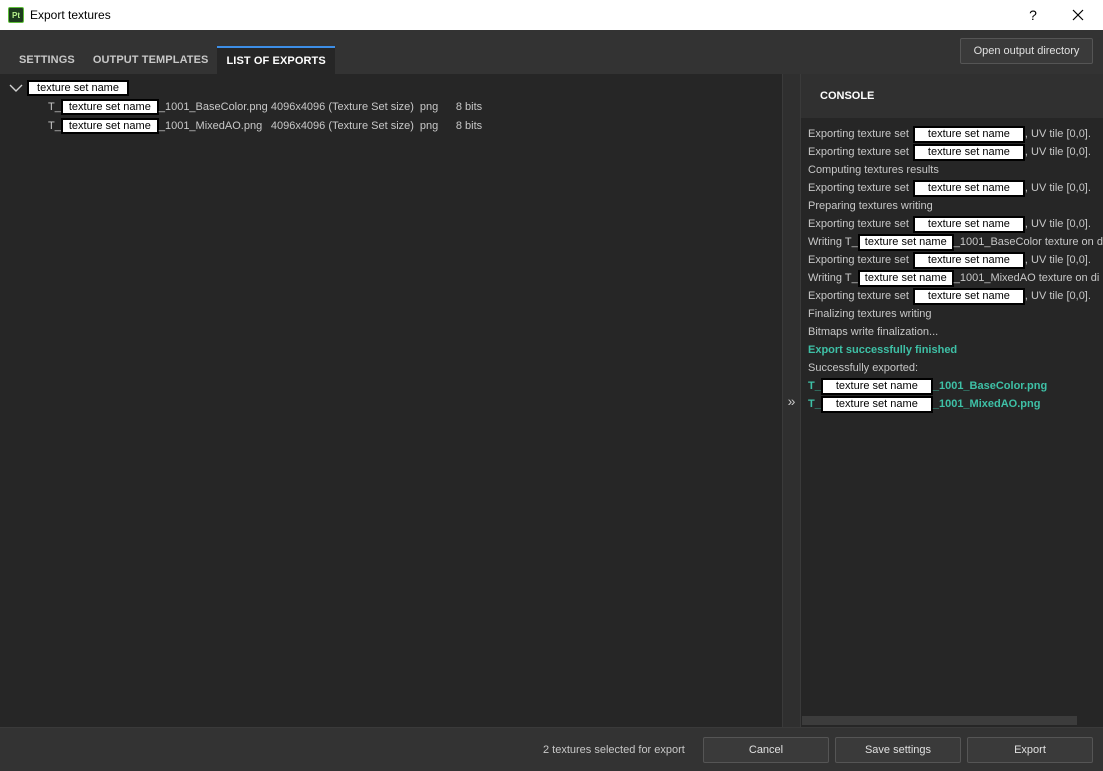  What do you see at coordinates (1030, 750) in the screenshot?
I see `export-button: Export` at bounding box center [1030, 750].